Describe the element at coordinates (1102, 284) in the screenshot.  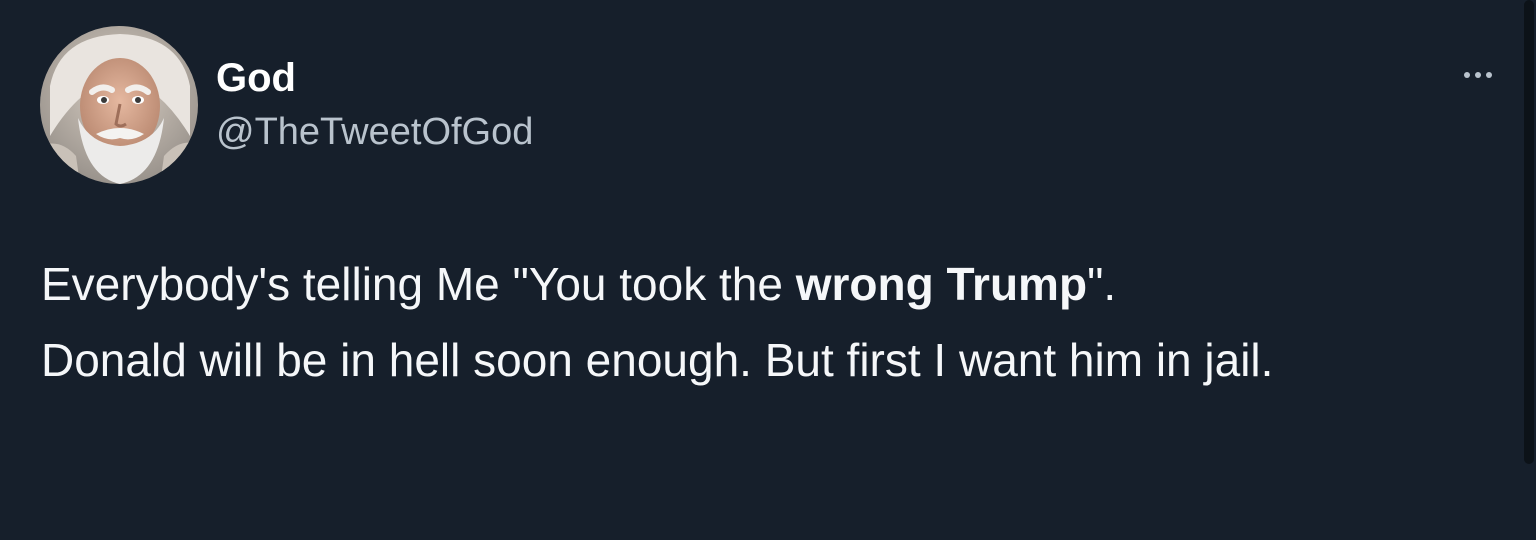
I see `tweet-text-segment: ".` at that location.